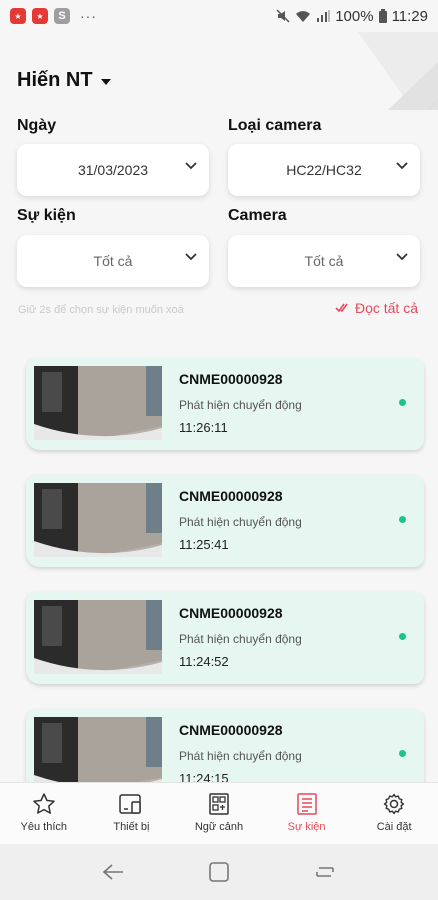 The width and height of the screenshot is (438, 900). I want to click on user-name: Hiến NT, so click(55, 80).